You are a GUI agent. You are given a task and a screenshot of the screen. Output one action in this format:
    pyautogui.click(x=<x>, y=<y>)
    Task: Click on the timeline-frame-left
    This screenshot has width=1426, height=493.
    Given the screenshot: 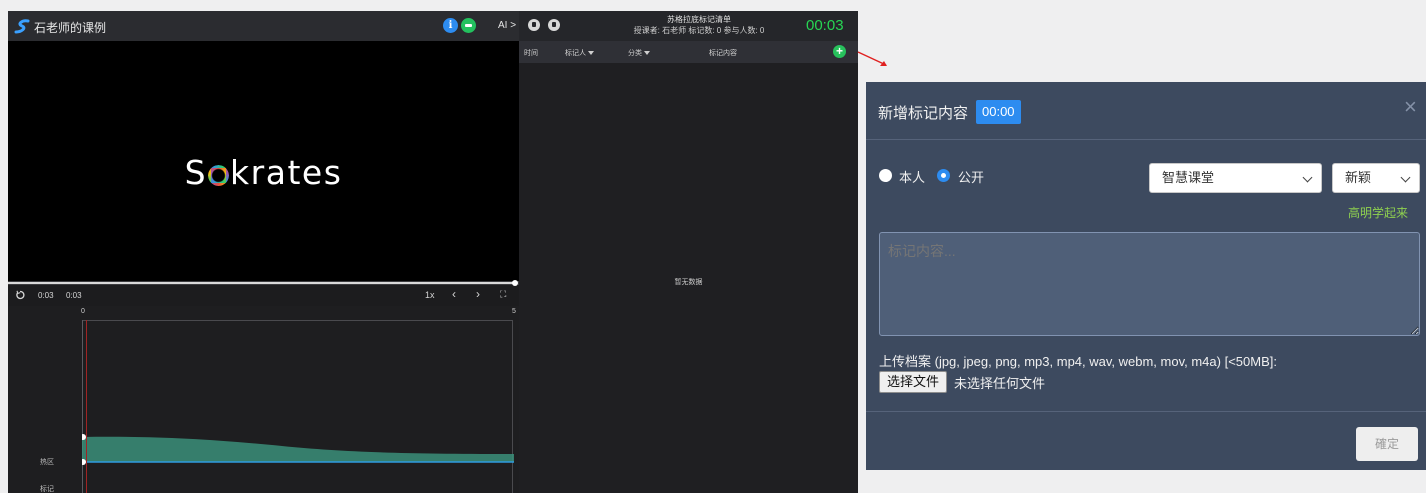 What is the action you would take?
    pyautogui.click(x=82, y=406)
    